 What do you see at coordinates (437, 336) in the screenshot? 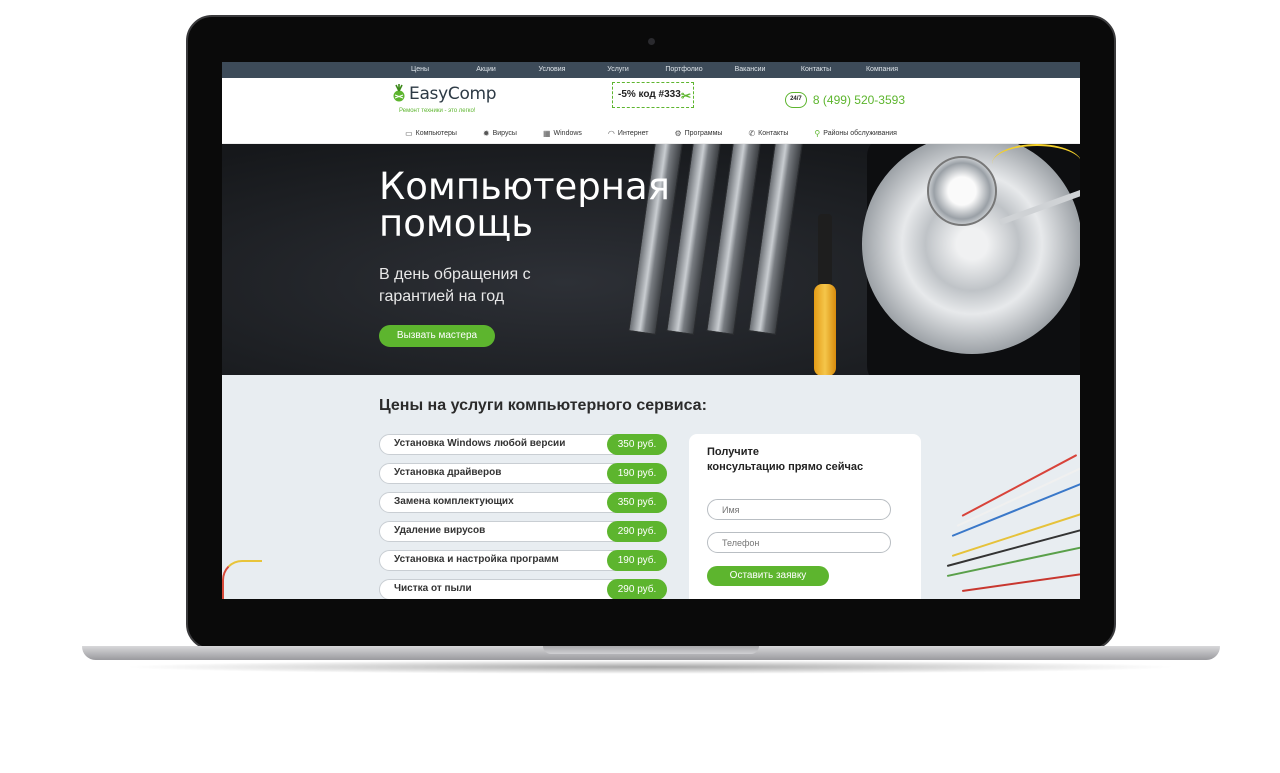
I see `call-master-button: Вызвать мастера` at bounding box center [437, 336].